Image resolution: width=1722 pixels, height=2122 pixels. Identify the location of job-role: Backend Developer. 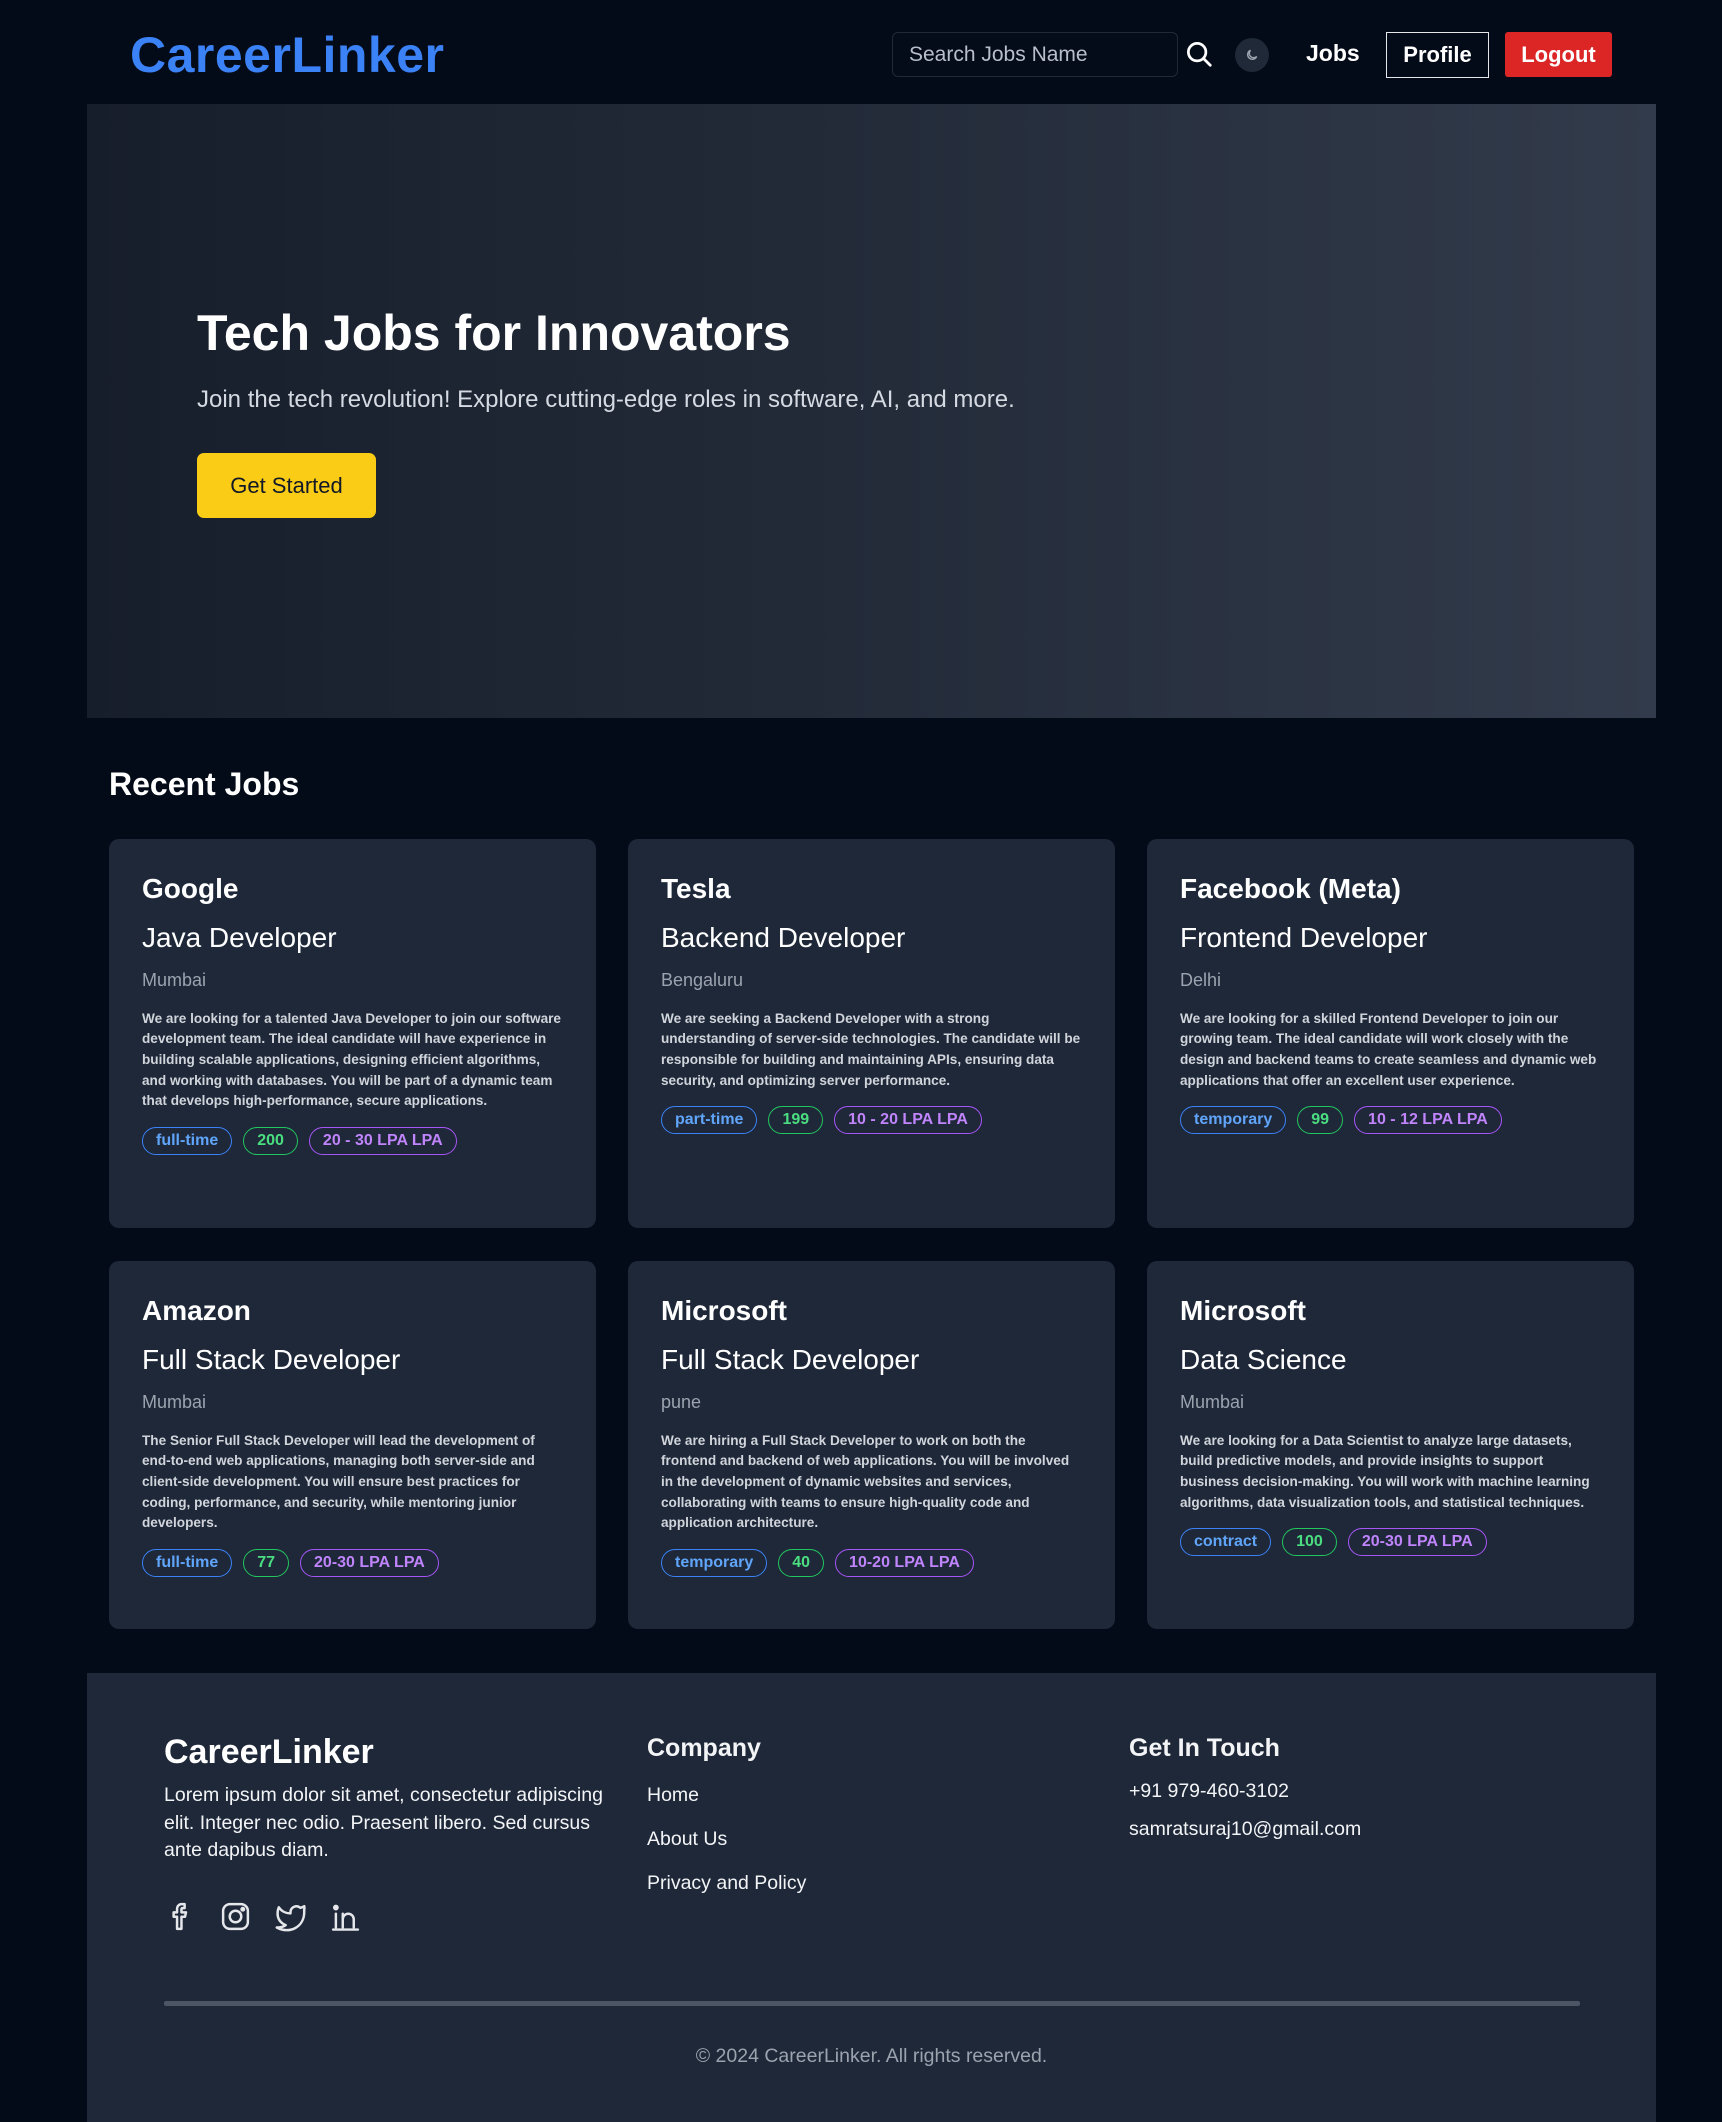
(783, 937).